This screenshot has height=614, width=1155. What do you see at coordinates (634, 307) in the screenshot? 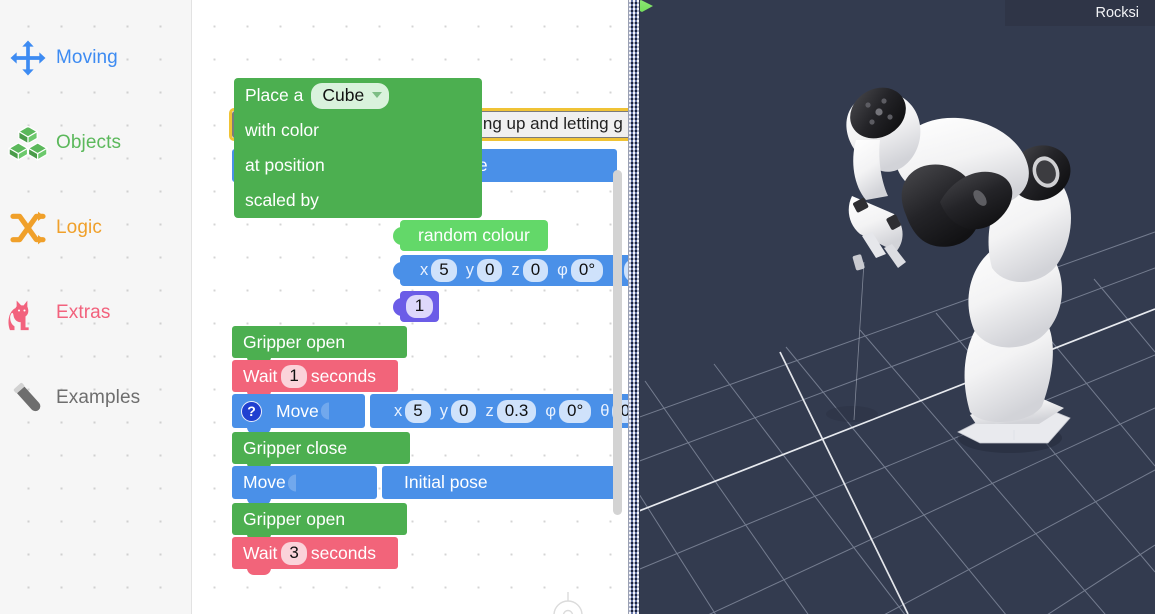
I see `panel-resize-handle` at bounding box center [634, 307].